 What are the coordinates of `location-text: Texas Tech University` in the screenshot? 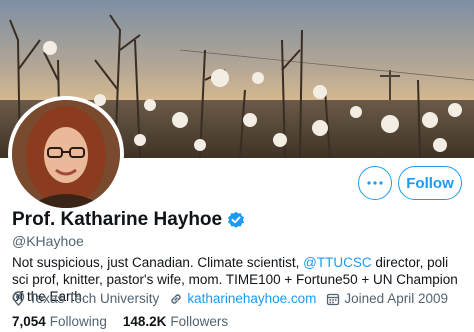 It's located at (94, 298).